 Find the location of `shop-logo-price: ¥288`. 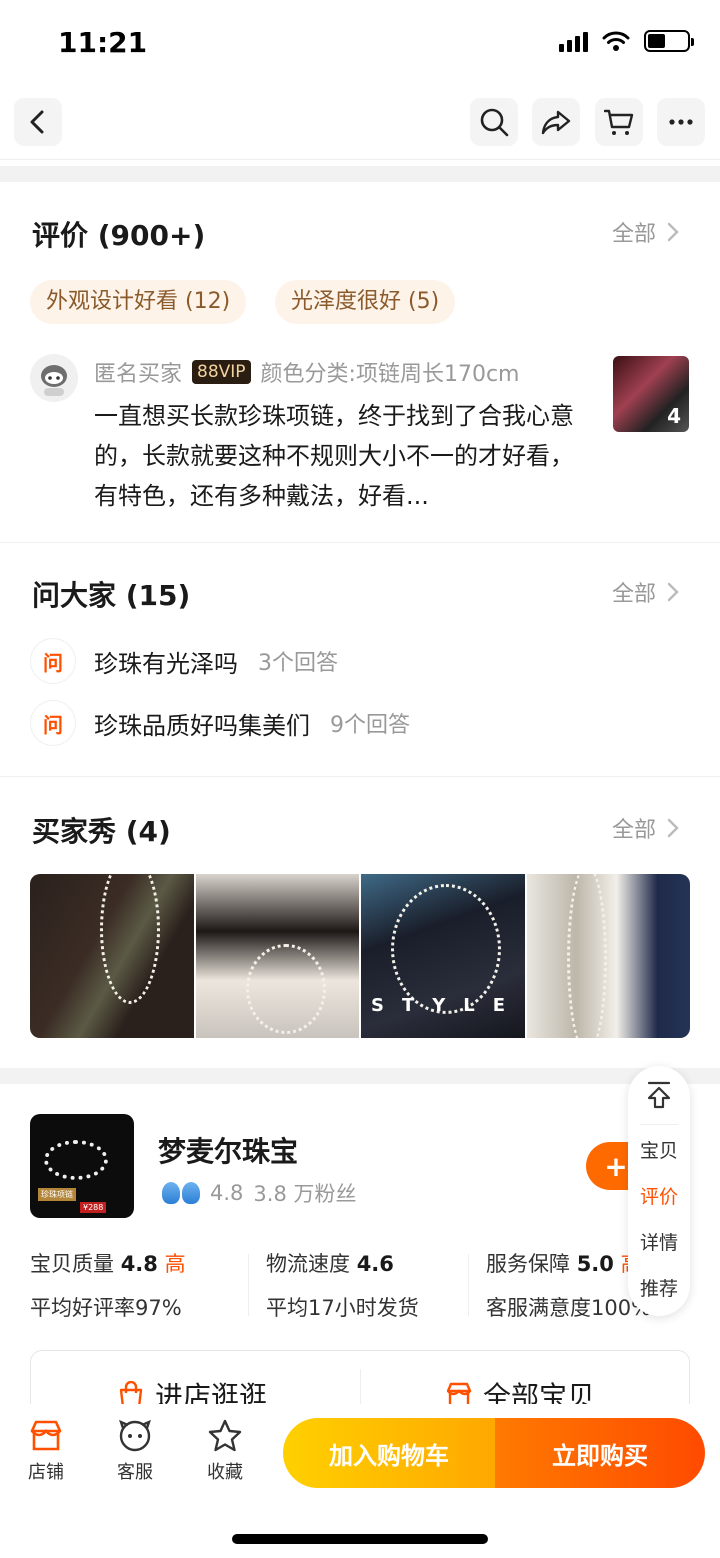

shop-logo-price: ¥288 is located at coordinates (93, 1207).